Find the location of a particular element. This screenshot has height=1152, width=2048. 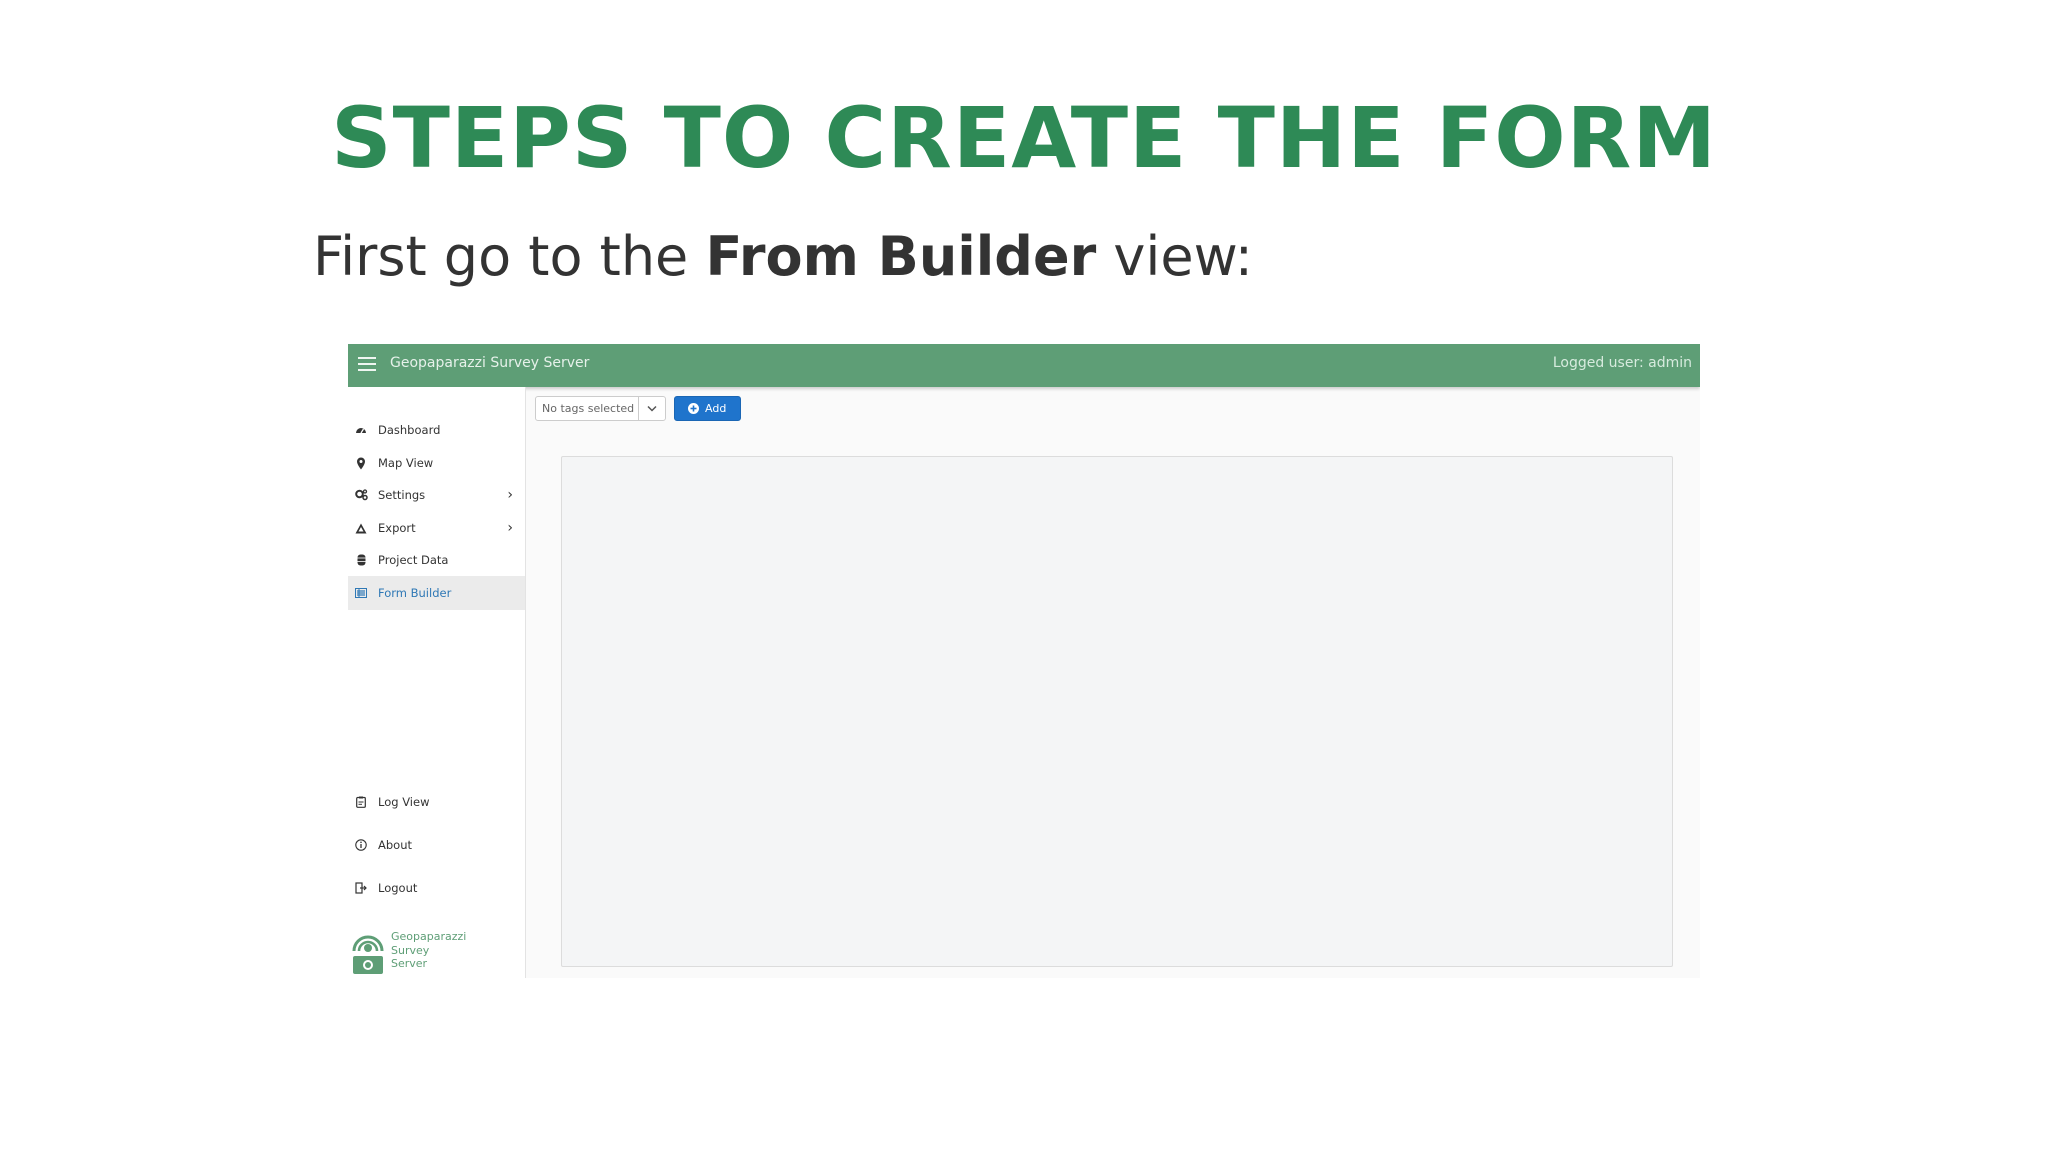

sidebar-item-label: Project Data is located at coordinates (413, 560).